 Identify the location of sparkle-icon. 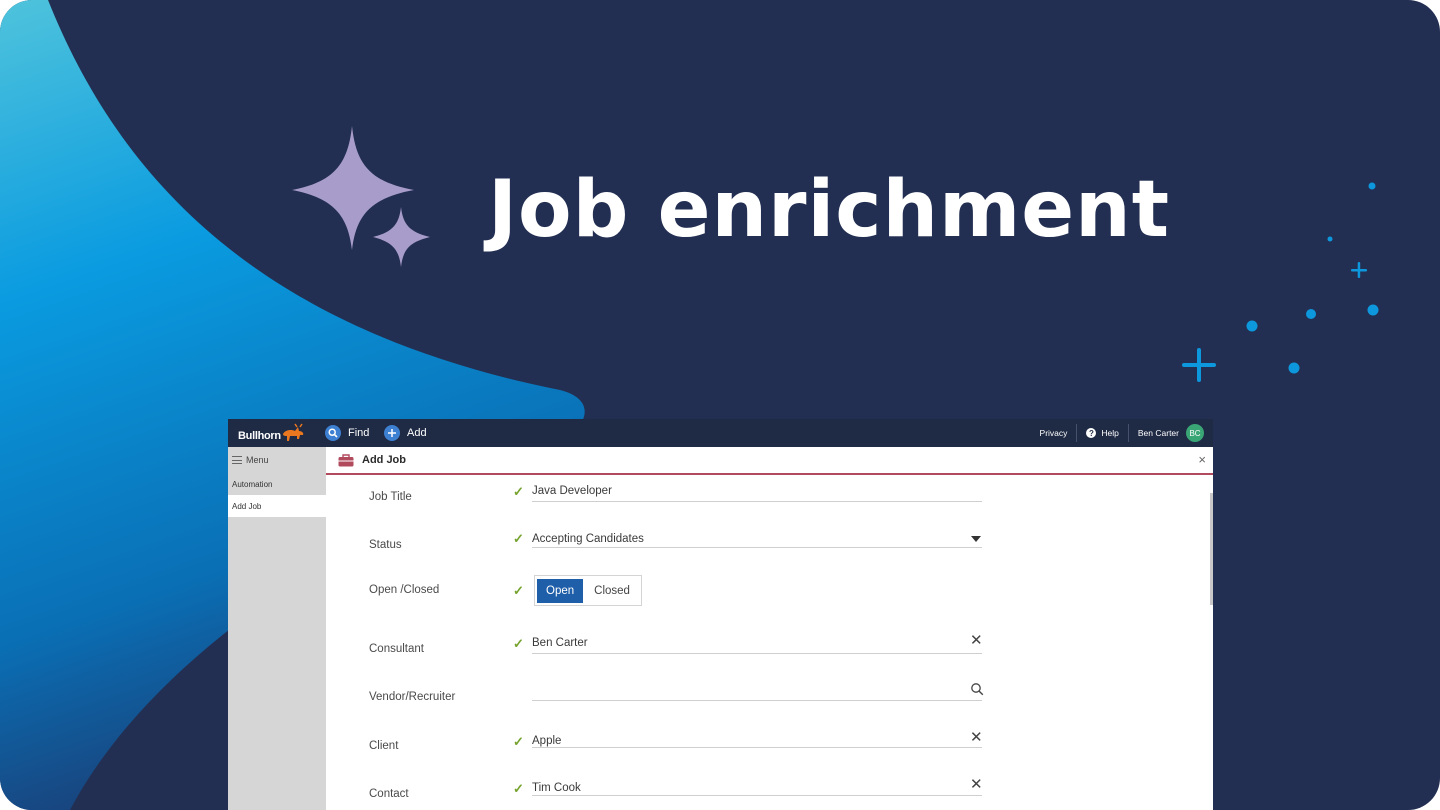
(361, 196).